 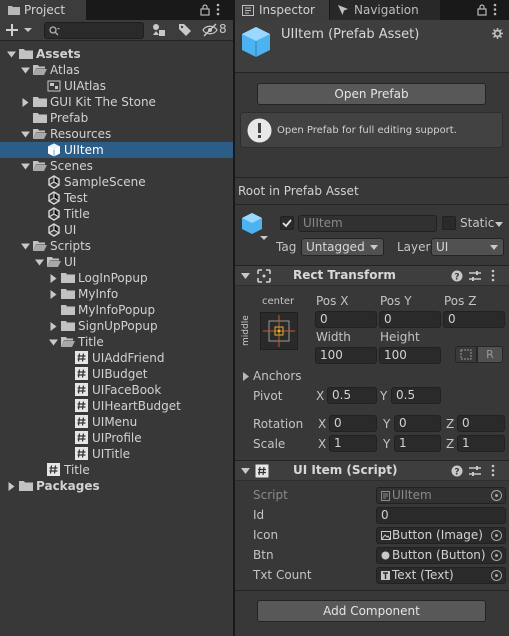 What do you see at coordinates (353, 443) in the screenshot?
I see `scale-x-field: 1` at bounding box center [353, 443].